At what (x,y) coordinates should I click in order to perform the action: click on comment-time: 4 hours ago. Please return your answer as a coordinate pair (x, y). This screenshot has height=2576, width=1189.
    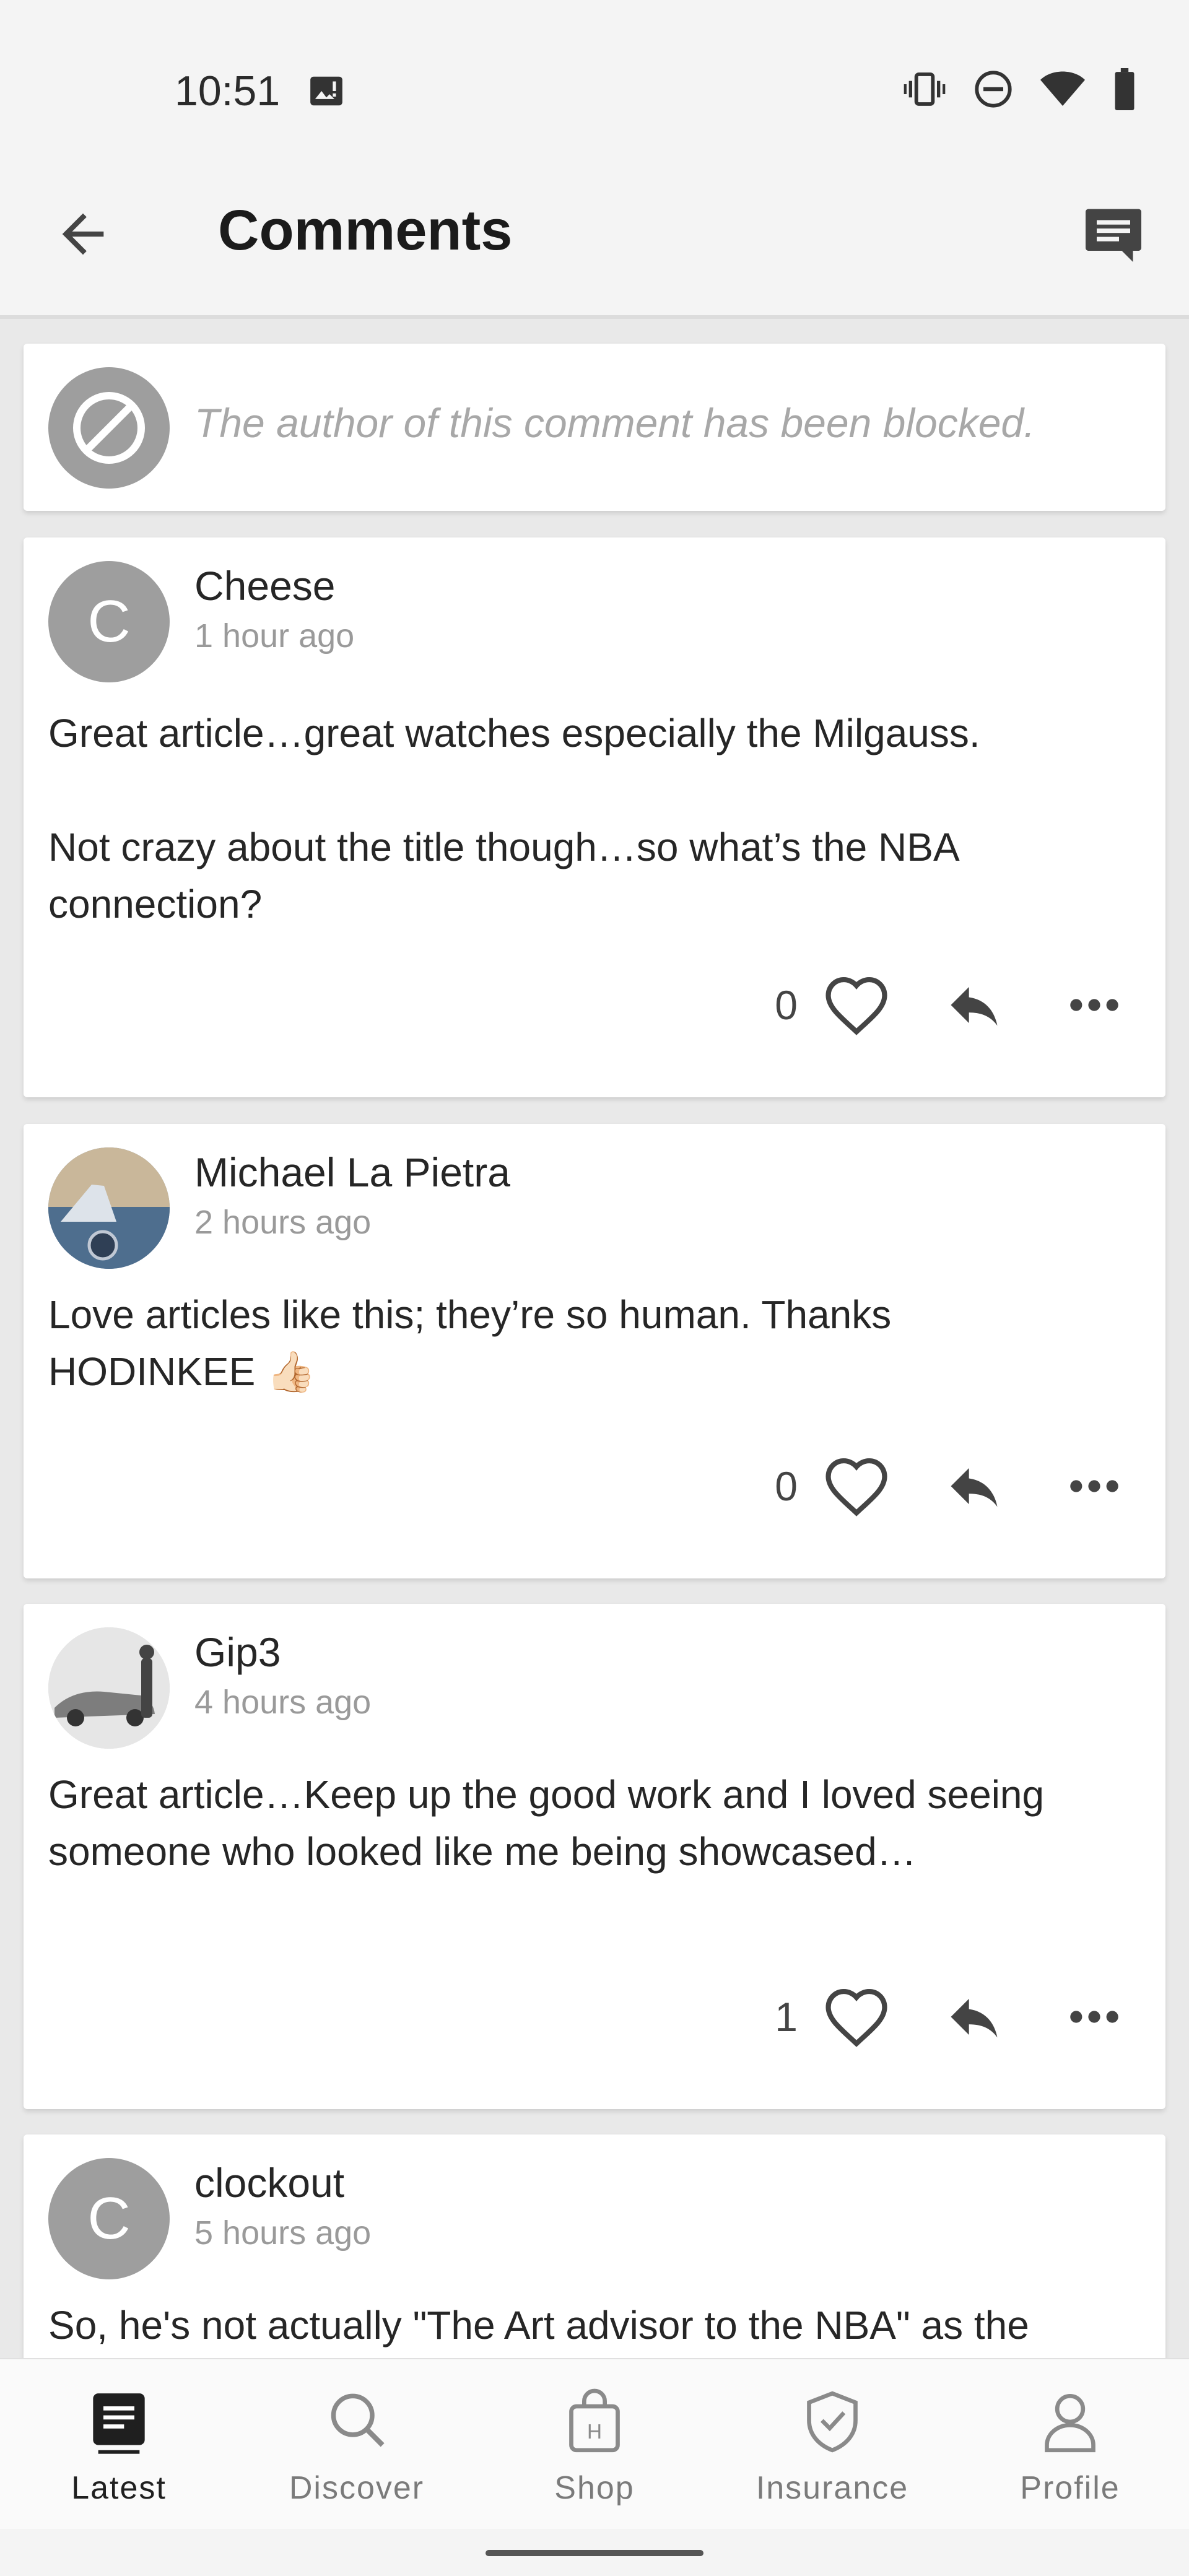
    Looking at the image, I should click on (283, 1702).